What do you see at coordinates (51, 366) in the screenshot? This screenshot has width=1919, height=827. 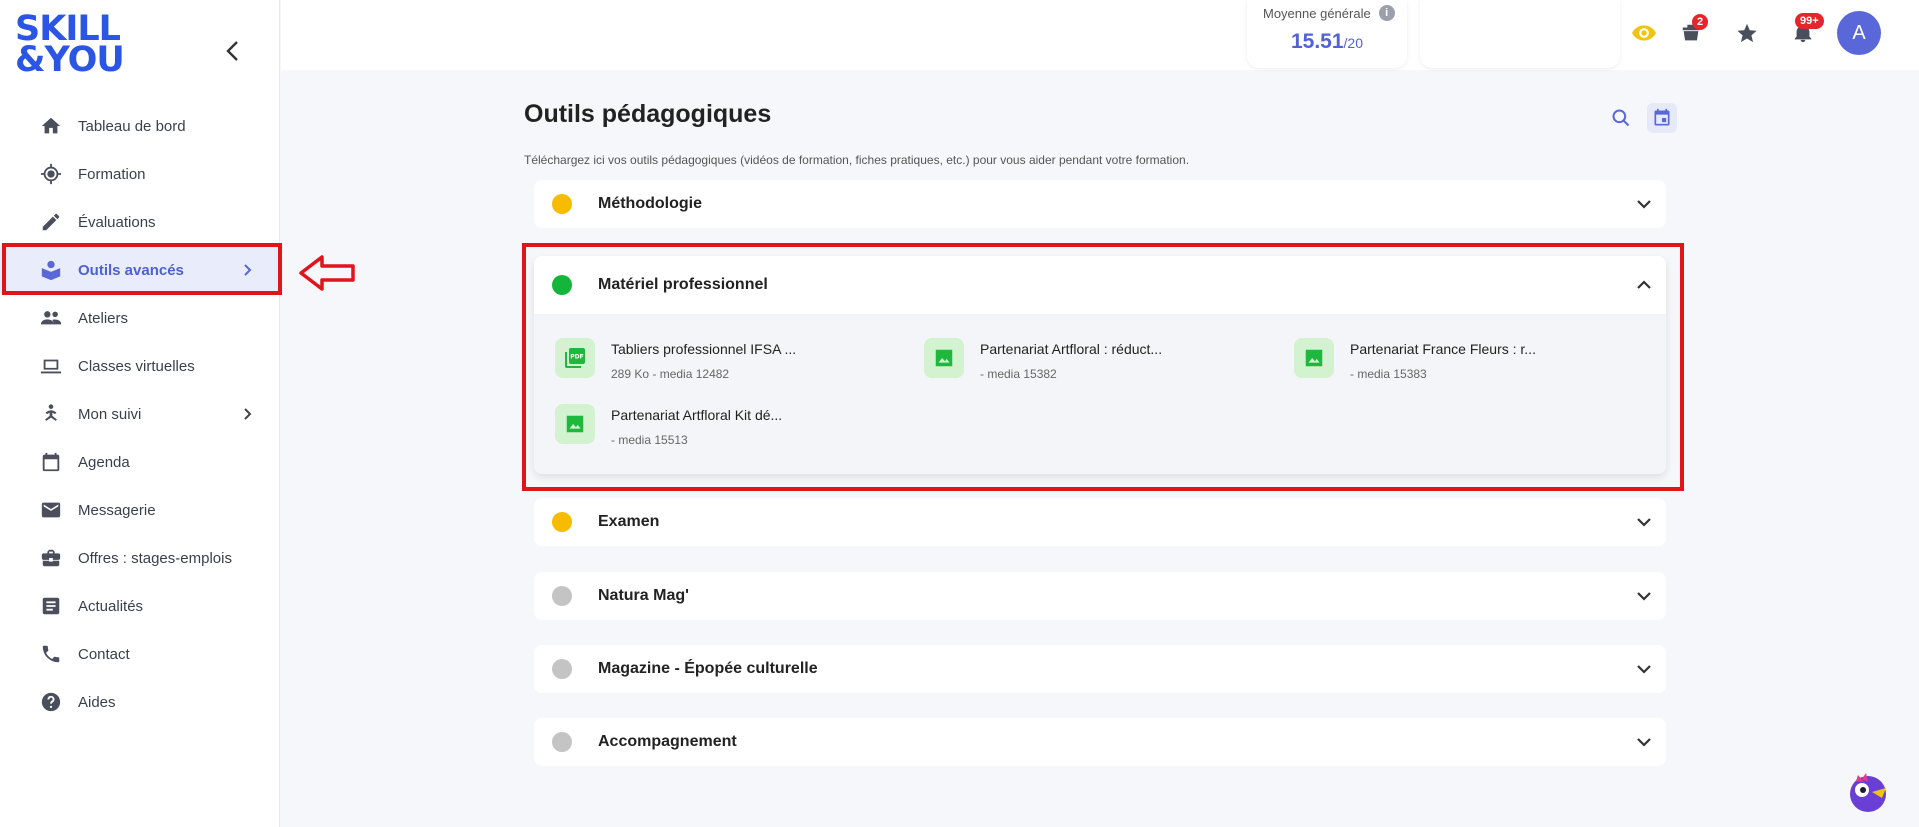 I see `laptop-icon` at bounding box center [51, 366].